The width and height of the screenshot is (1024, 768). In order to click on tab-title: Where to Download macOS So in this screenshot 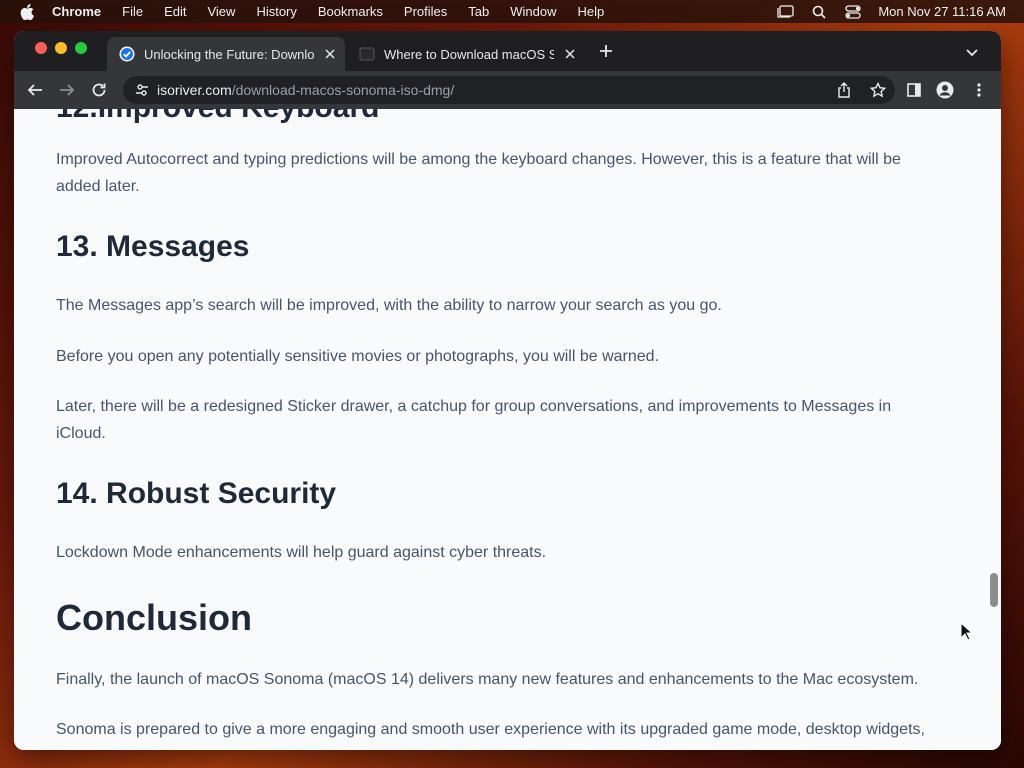, I will do `click(469, 54)`.